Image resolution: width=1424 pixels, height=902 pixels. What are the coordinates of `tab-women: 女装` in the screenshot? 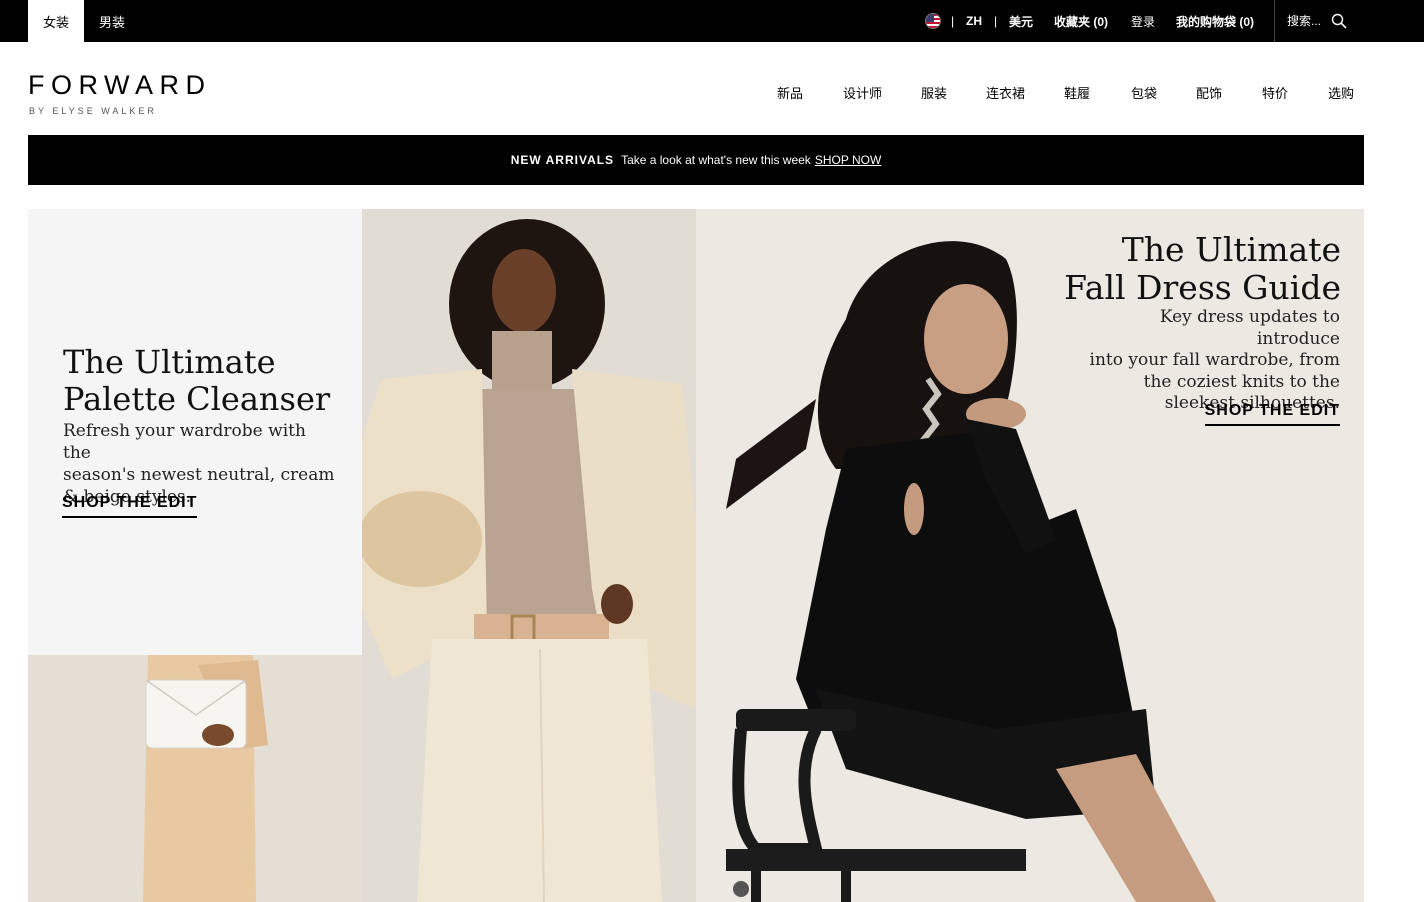 It's located at (56, 21).